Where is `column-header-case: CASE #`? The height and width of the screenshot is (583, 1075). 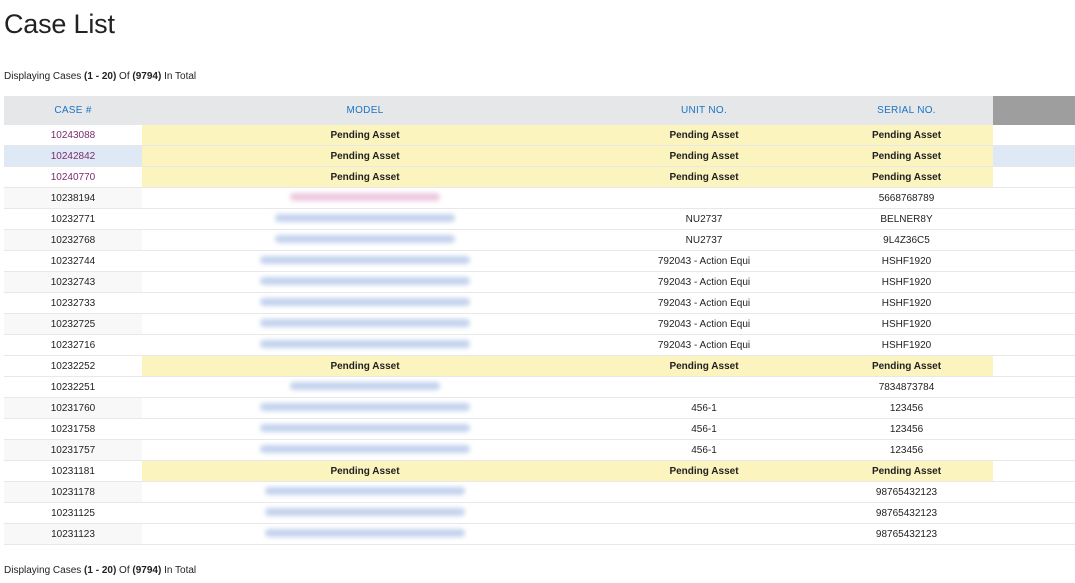 column-header-case: CASE # is located at coordinates (73, 110).